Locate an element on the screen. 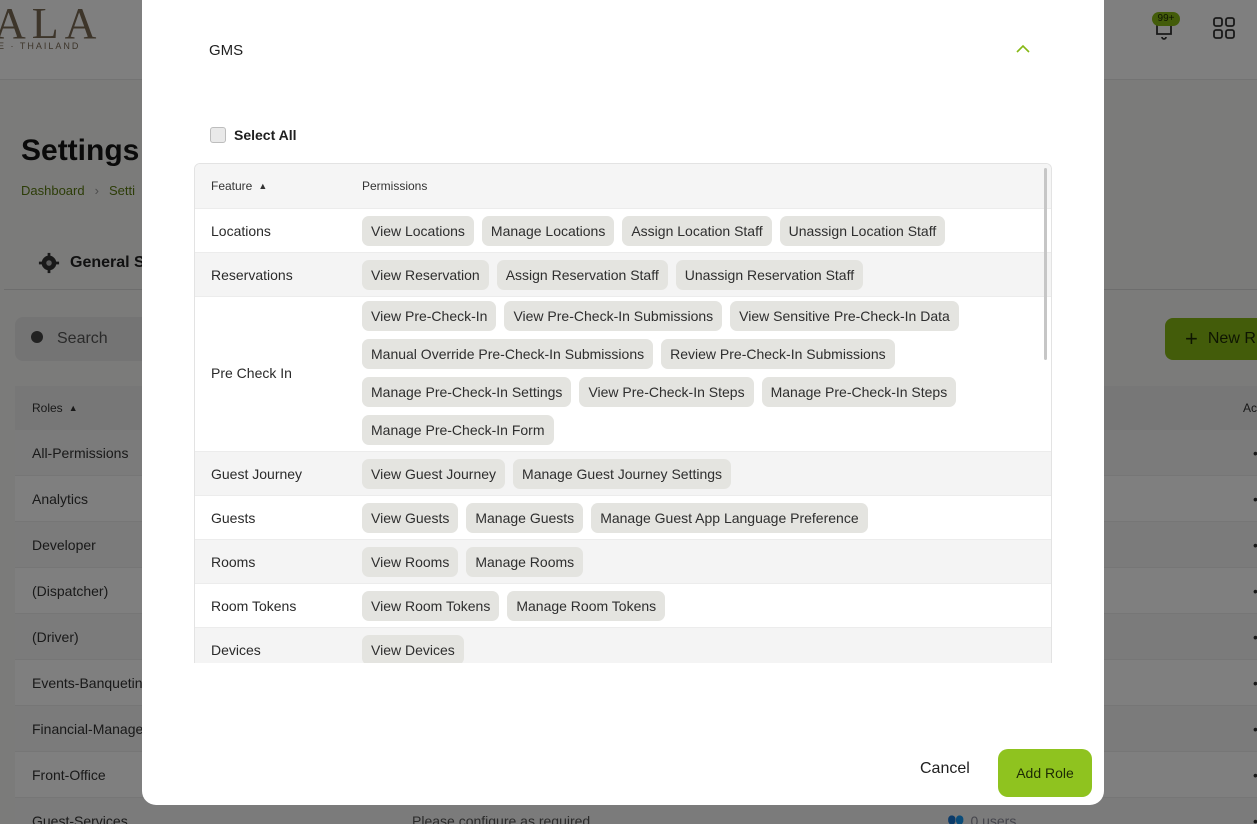 This screenshot has width=1257, height=824. permission-chip: View Pre-Check-In is located at coordinates (429, 316).